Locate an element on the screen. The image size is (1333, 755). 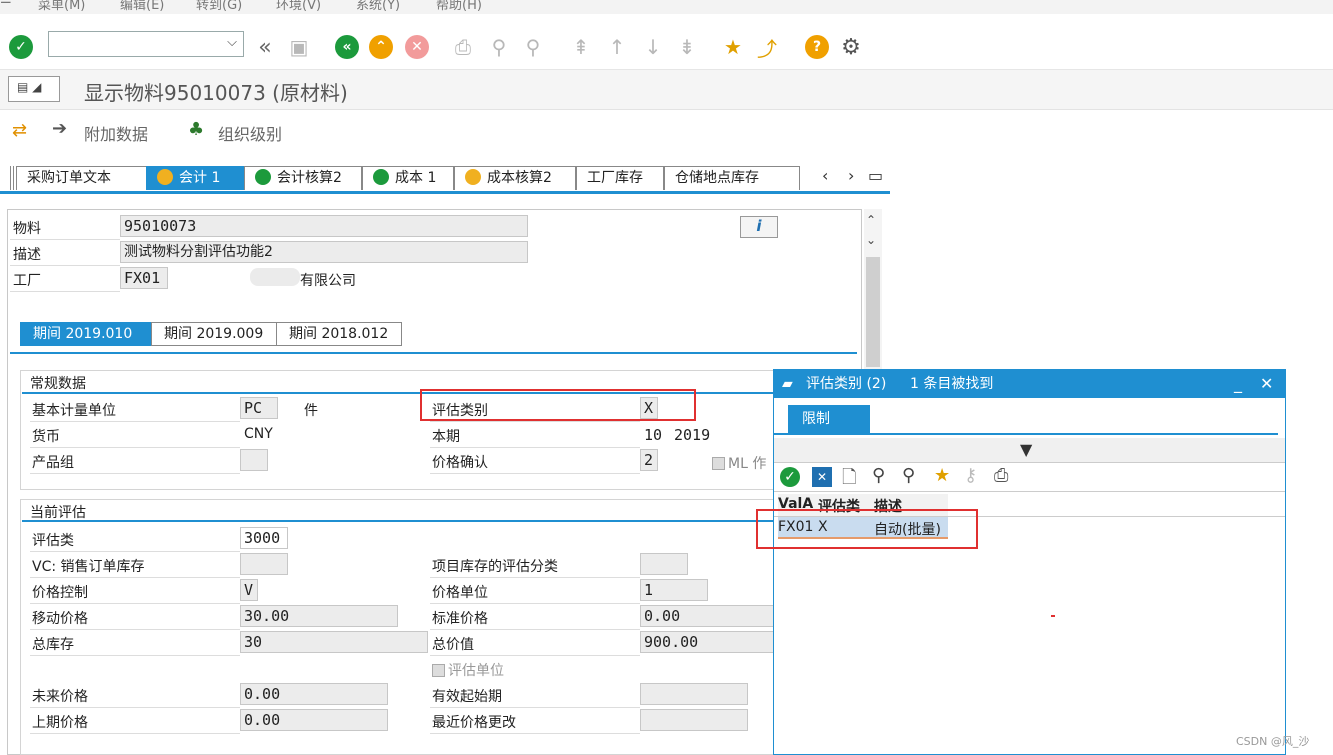
additional-data-button: 附加数据 is located at coordinates (116, 133).